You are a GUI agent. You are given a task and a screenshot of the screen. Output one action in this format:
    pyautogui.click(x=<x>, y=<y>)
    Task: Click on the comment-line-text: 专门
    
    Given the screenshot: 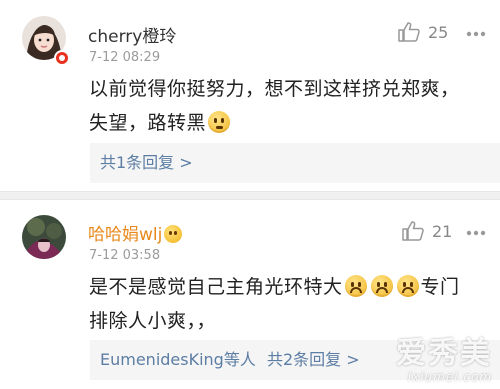 What is the action you would take?
    pyautogui.click(x=440, y=287)
    